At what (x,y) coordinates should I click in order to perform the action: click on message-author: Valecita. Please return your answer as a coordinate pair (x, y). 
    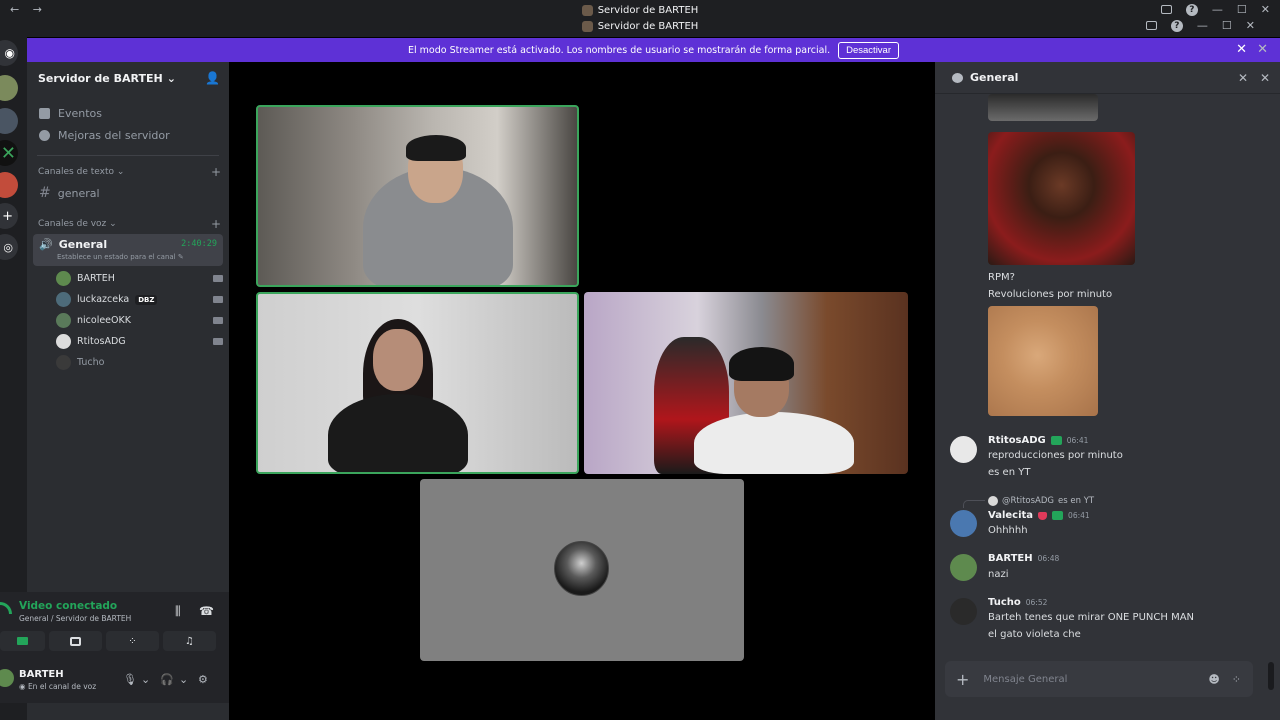
    Looking at the image, I should click on (1010, 515).